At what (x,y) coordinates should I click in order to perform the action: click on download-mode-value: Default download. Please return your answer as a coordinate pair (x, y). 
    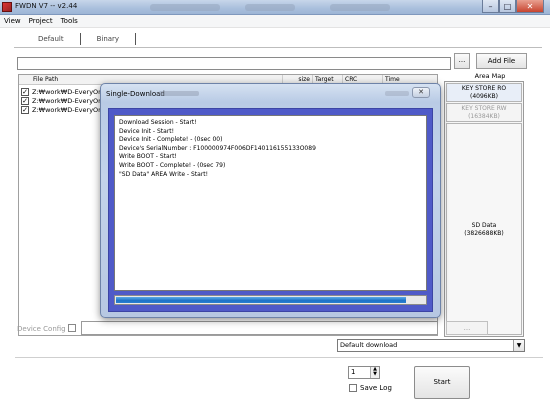
    Looking at the image, I should click on (369, 345).